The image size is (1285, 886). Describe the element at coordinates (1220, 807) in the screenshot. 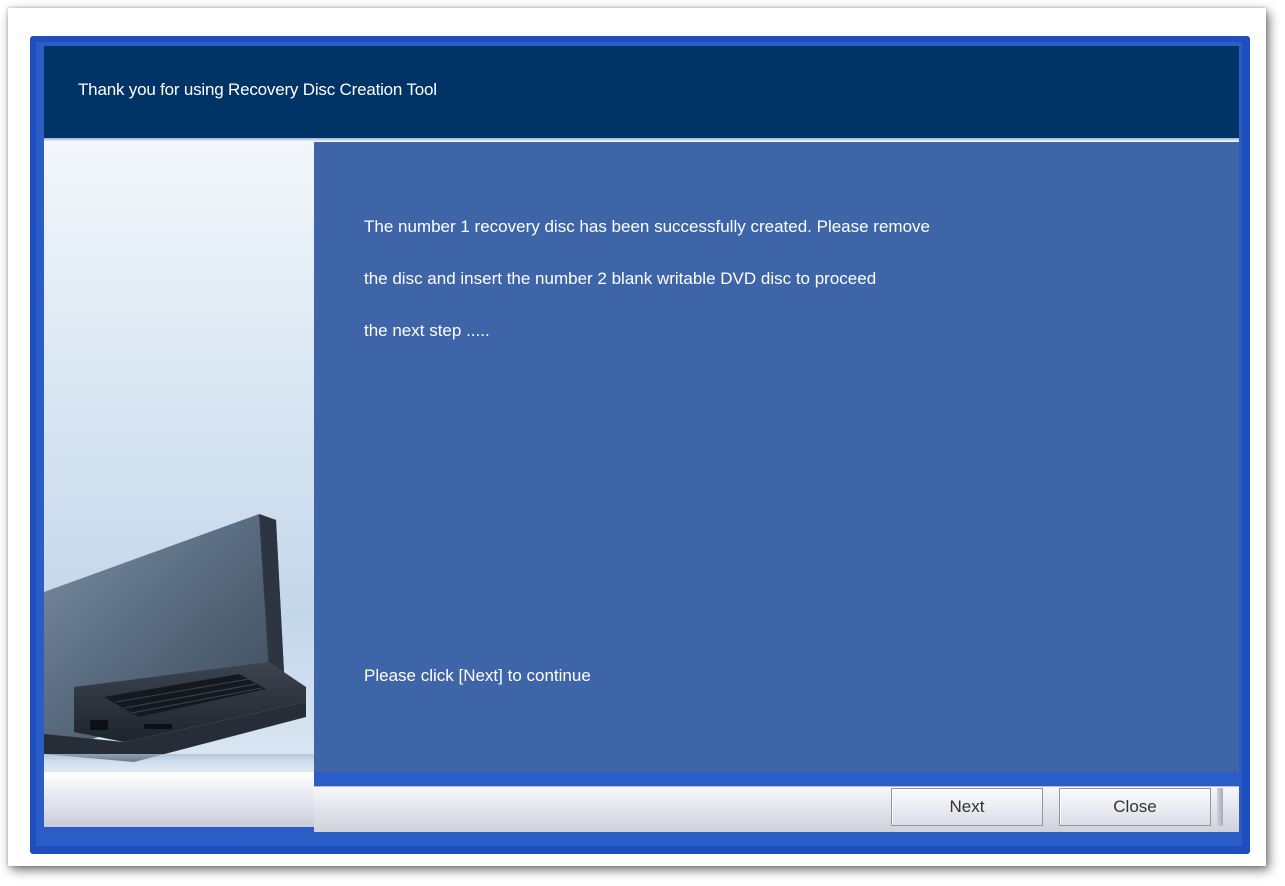

I see `button-bar-edge` at that location.